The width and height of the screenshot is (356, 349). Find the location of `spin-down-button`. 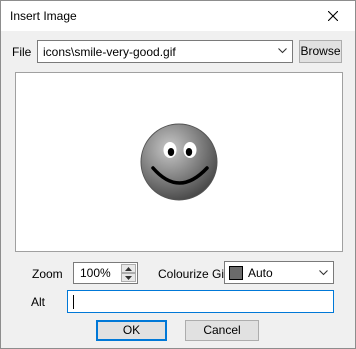

spin-down-button is located at coordinates (128, 277).